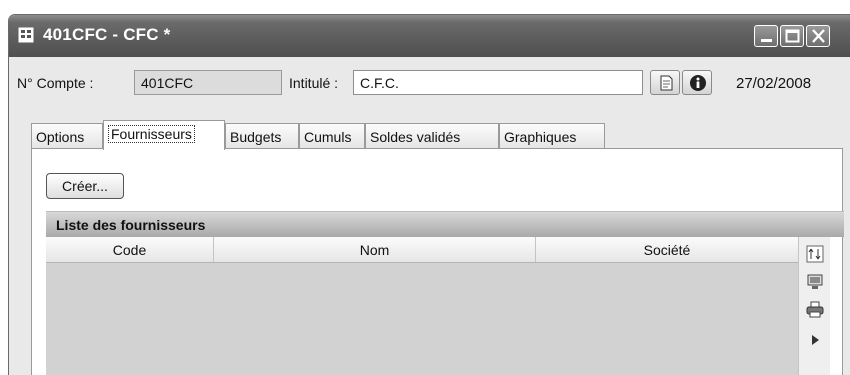 Image resolution: width=850 pixels, height=375 pixels. What do you see at coordinates (766, 36) in the screenshot?
I see `minimize-button` at bounding box center [766, 36].